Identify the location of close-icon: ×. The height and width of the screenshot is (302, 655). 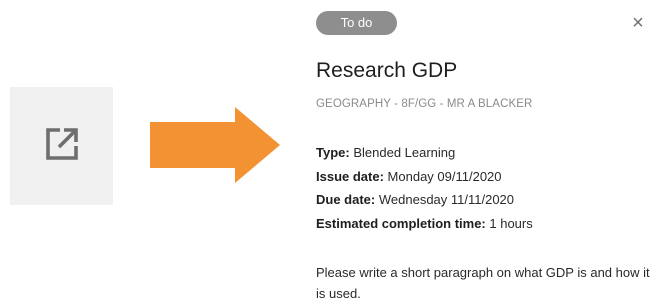
(638, 23).